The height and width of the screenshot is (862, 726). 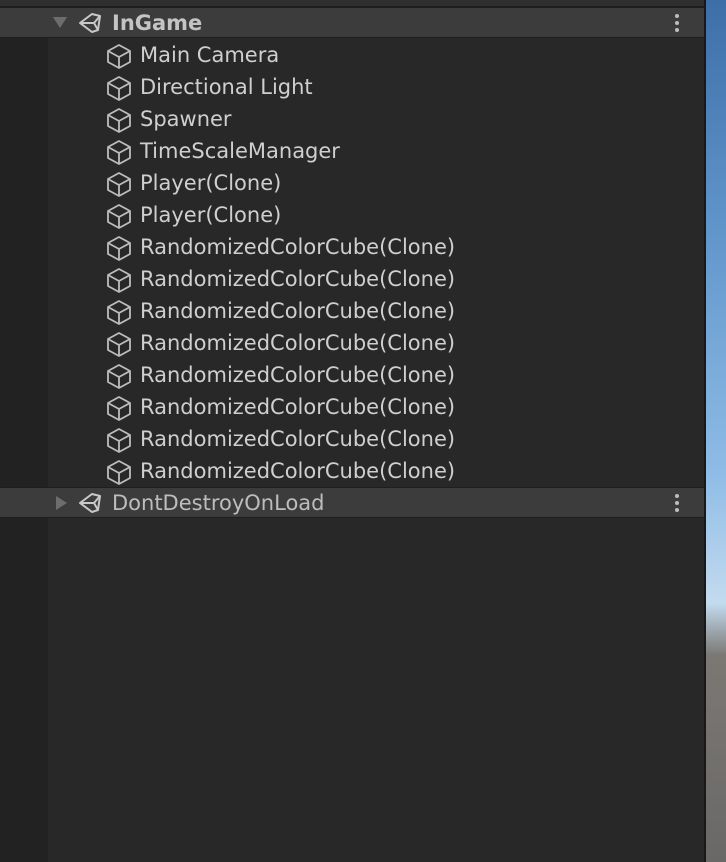 I want to click on hierarchy-item-main-camera: Main Camera, so click(x=352, y=55).